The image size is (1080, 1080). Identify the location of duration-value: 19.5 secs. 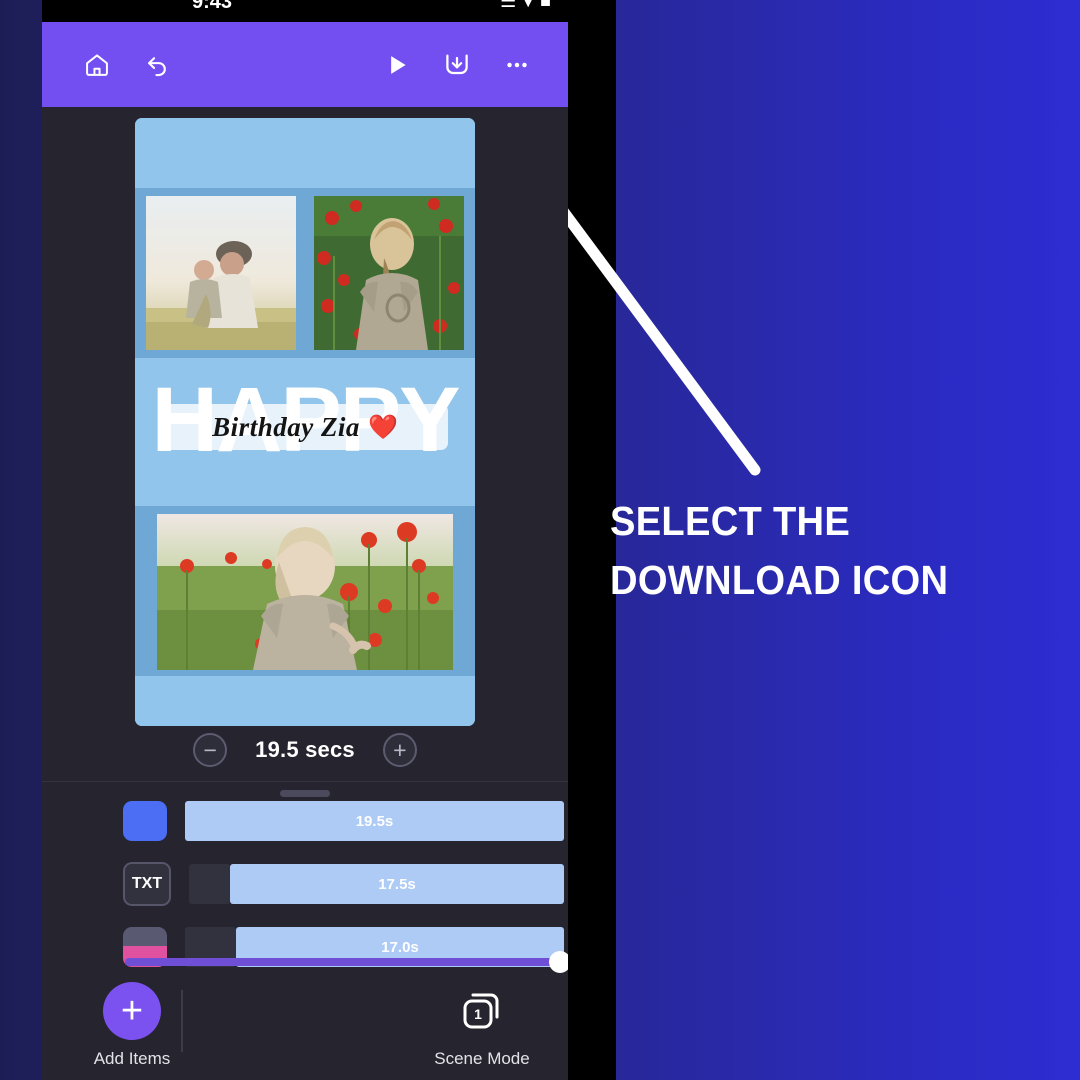
(305, 749).